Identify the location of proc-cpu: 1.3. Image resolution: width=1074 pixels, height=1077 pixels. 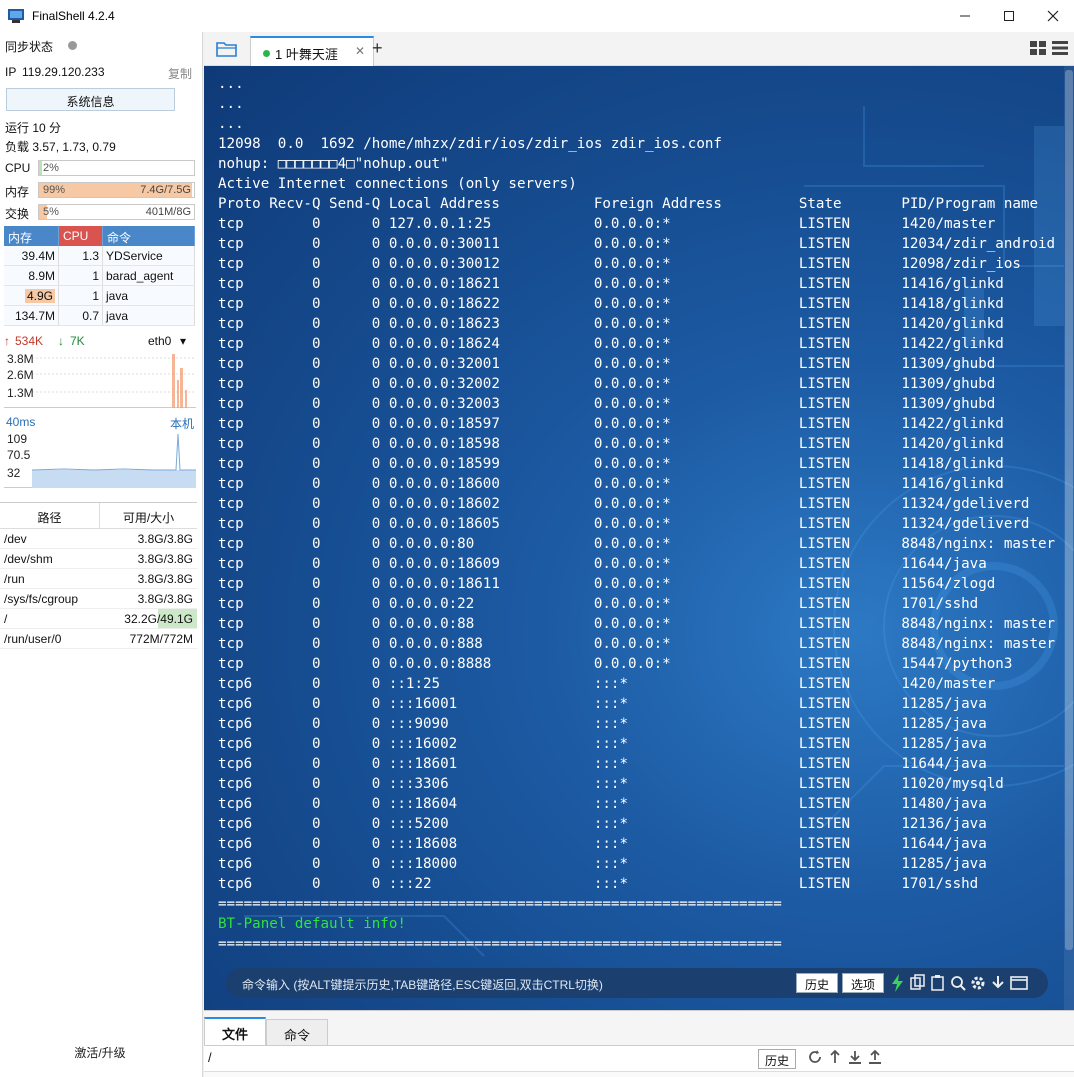
(81, 255).